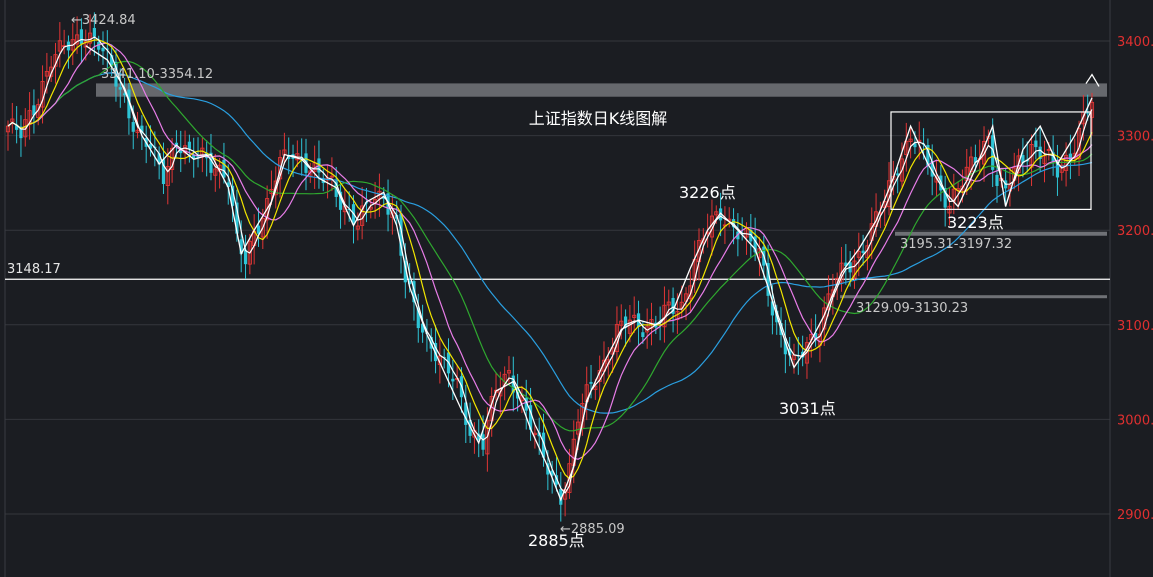 Image resolution: width=1153 pixels, height=577 pixels. I want to click on peak-label: 3226点, so click(707, 192).